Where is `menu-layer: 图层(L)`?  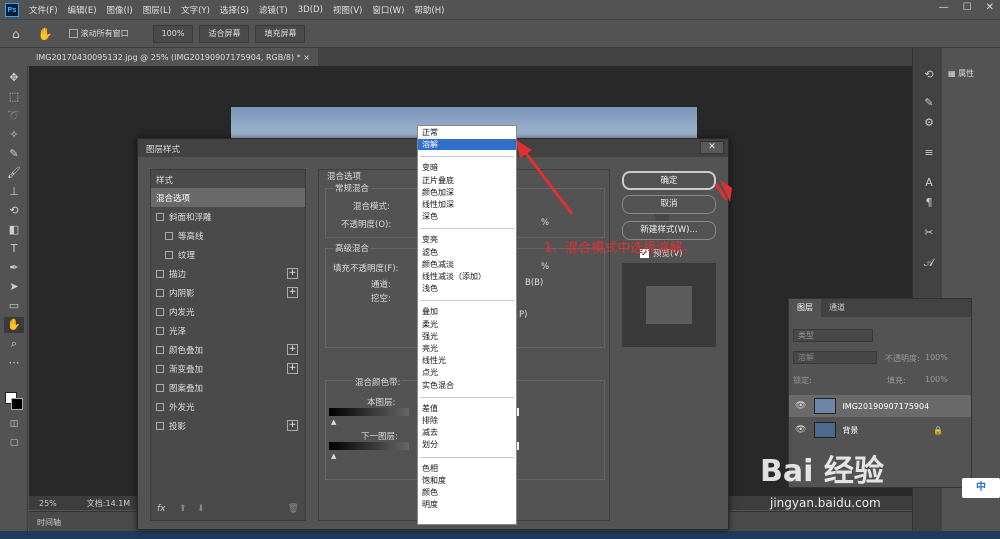 menu-layer: 图层(L) is located at coordinates (157, 10).